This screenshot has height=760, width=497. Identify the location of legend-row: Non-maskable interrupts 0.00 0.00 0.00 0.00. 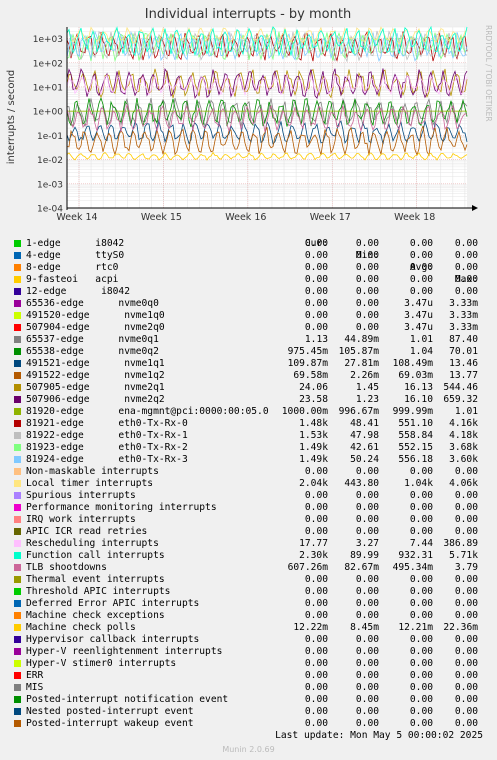
(248, 472).